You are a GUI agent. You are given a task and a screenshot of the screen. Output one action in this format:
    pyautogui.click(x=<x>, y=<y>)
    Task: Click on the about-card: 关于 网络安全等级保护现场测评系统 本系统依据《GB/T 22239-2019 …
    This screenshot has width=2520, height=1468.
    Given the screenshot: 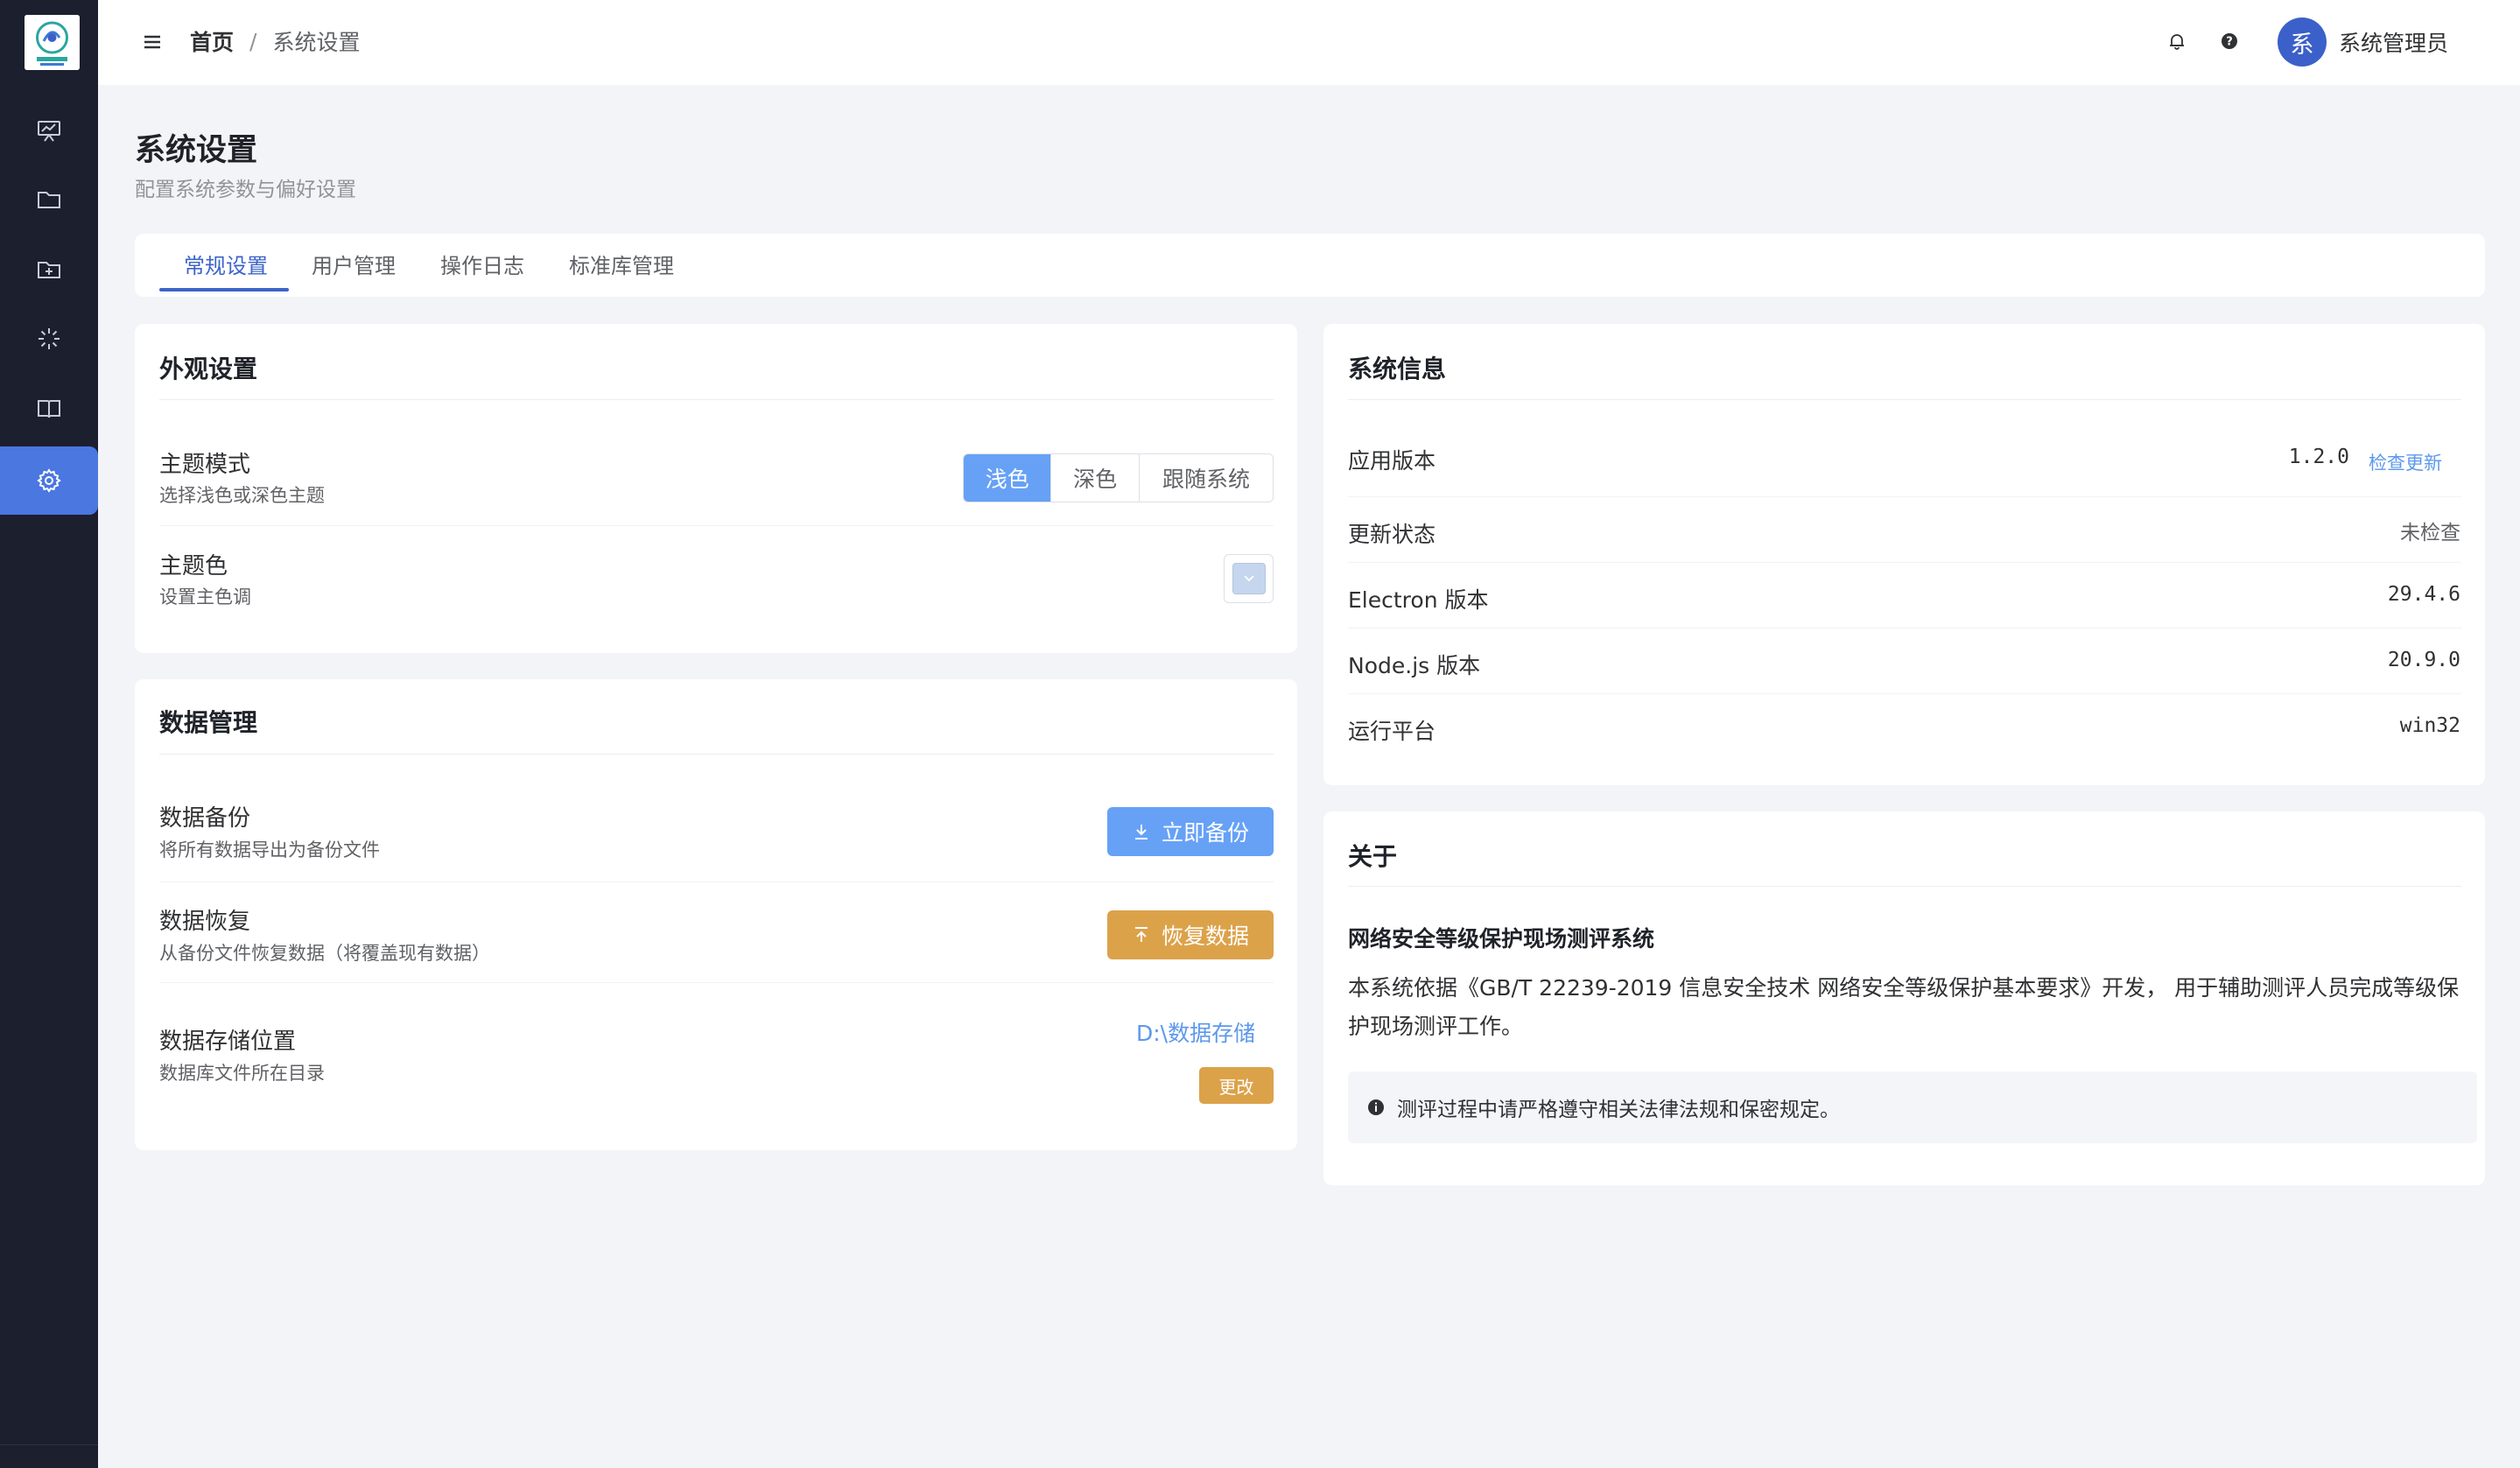 What is the action you would take?
    pyautogui.click(x=1904, y=998)
    